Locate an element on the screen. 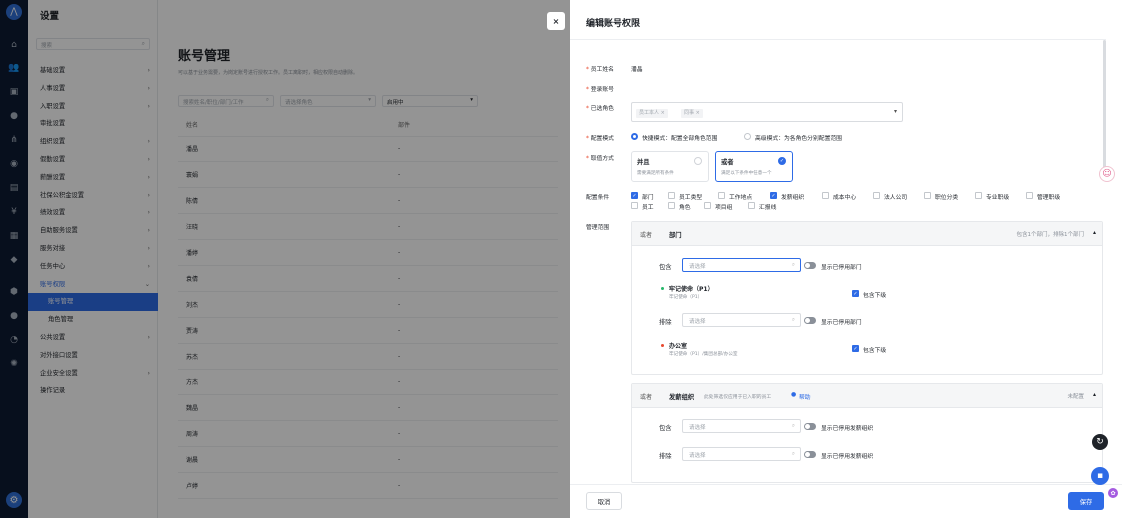  search-icon: ⌕ is located at coordinates (793, 426).